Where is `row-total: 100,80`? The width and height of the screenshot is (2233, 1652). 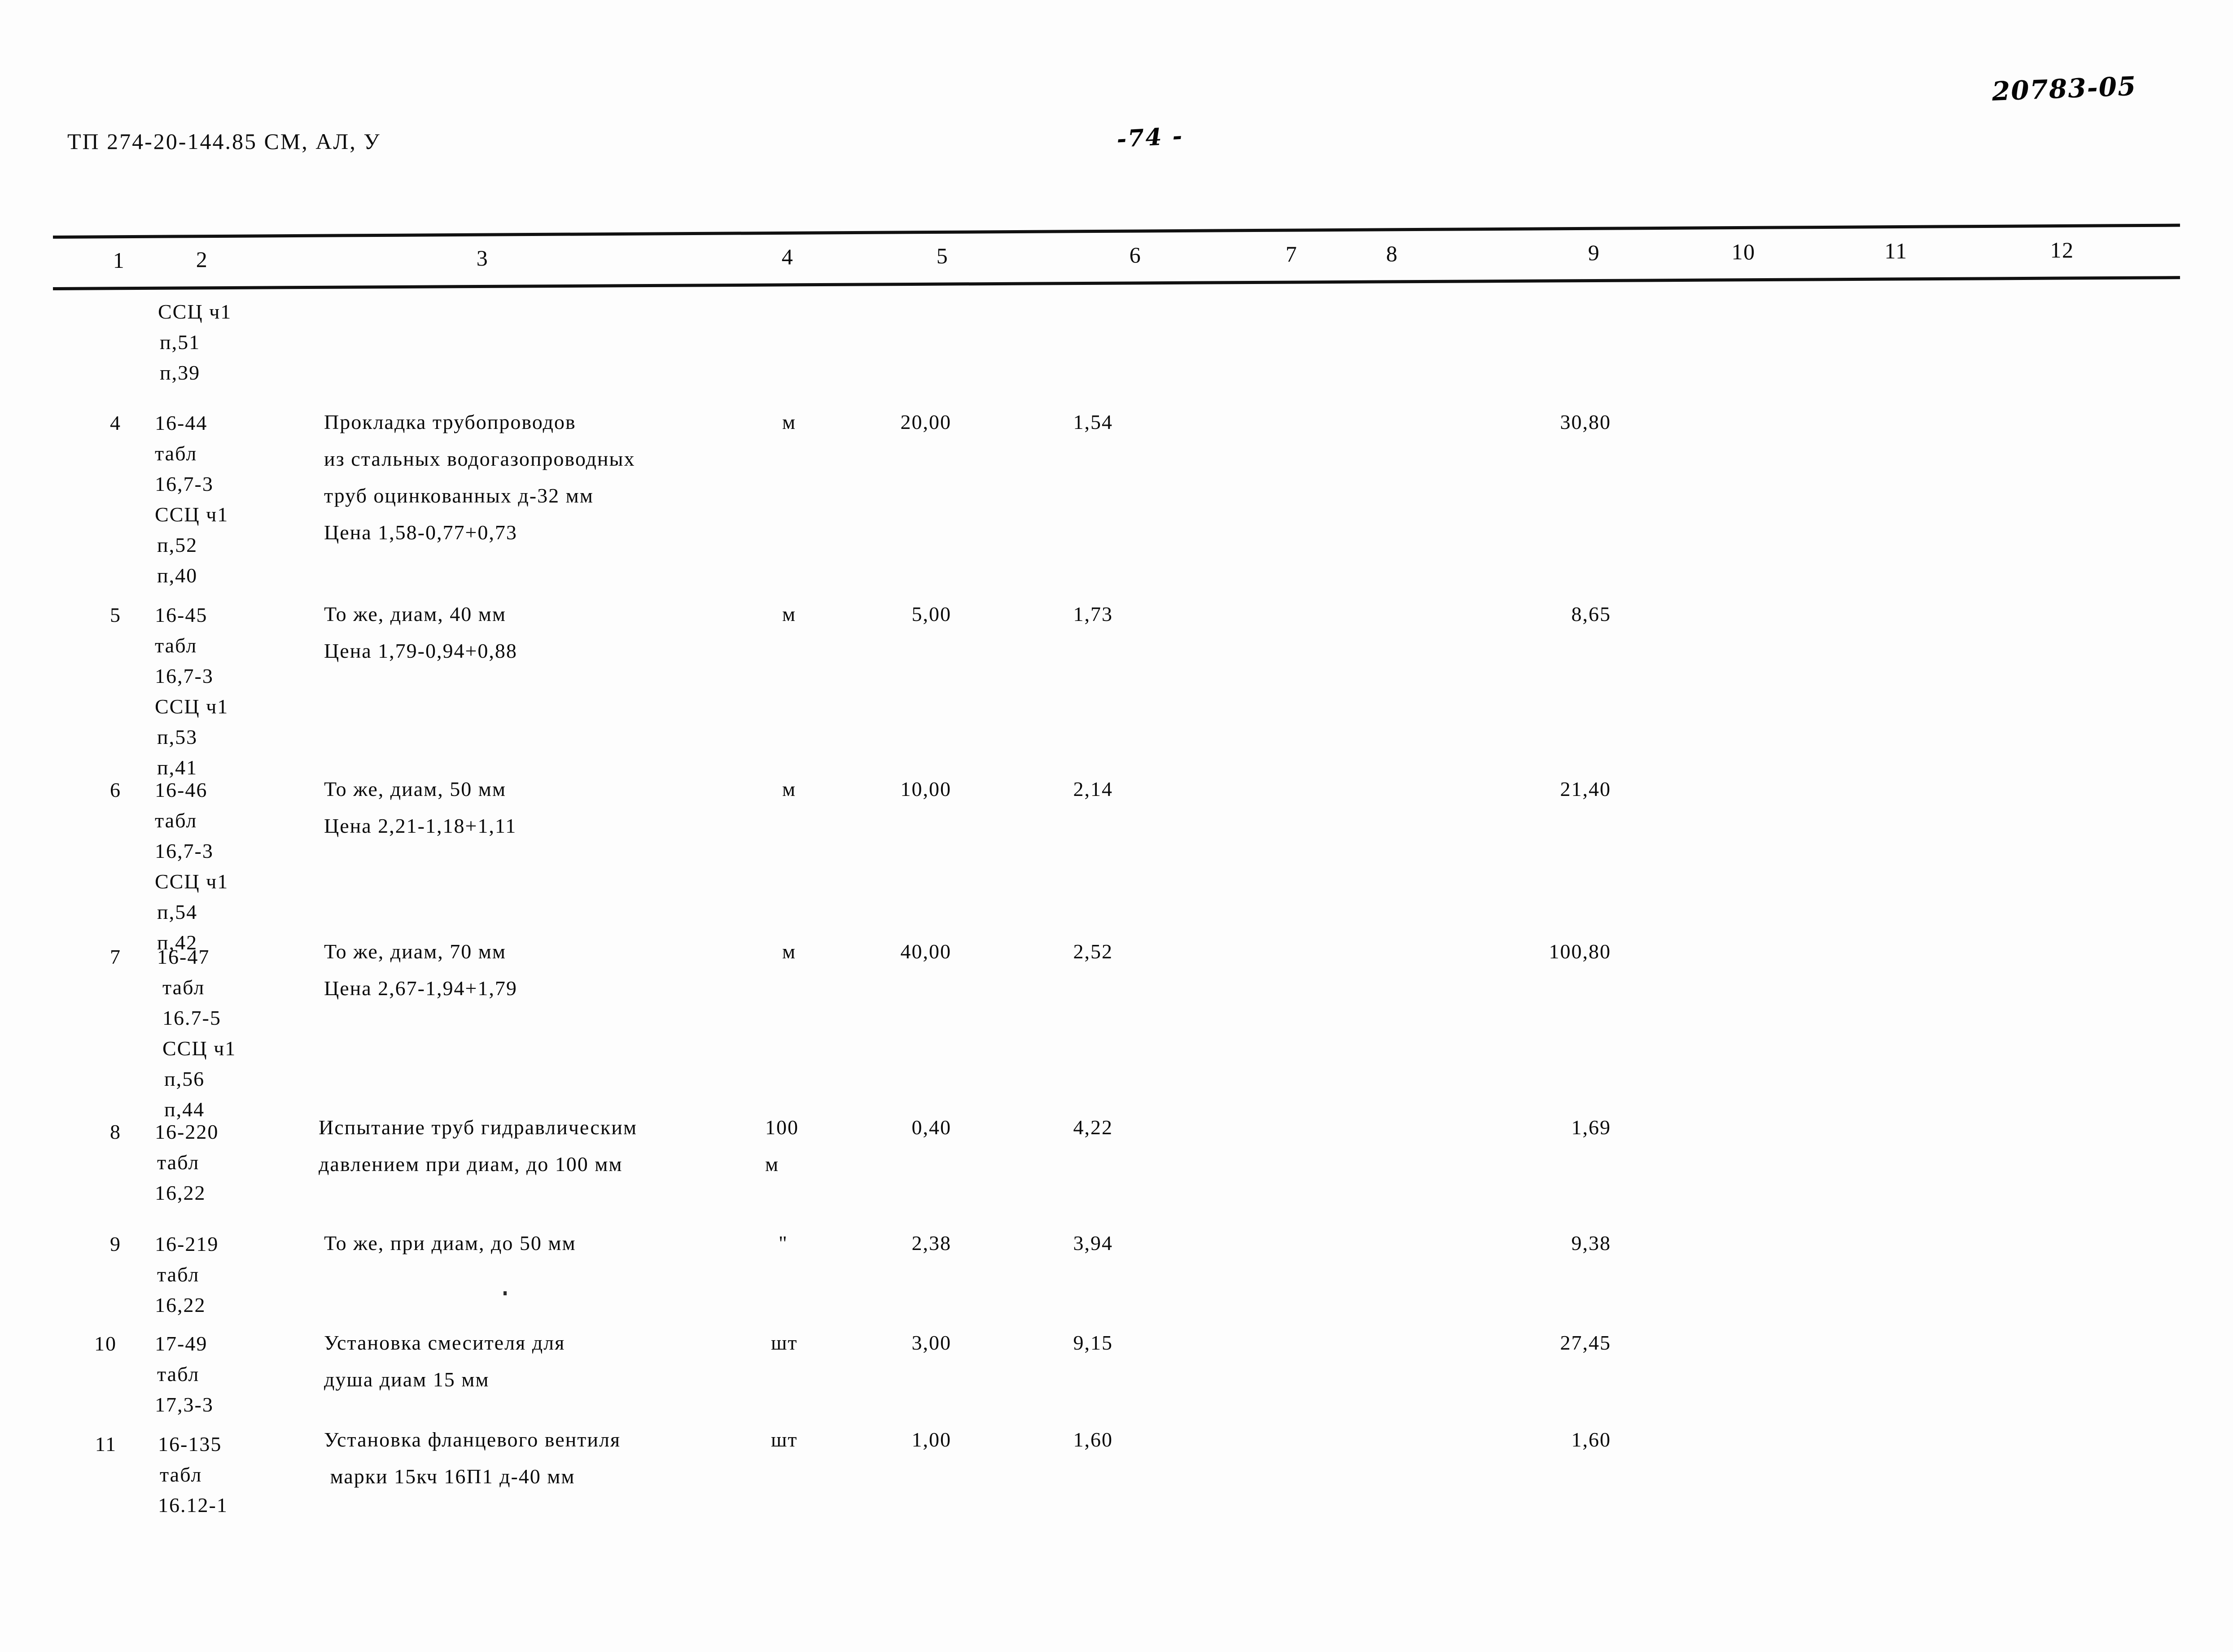
row-total: 100,80 is located at coordinates (1580, 951).